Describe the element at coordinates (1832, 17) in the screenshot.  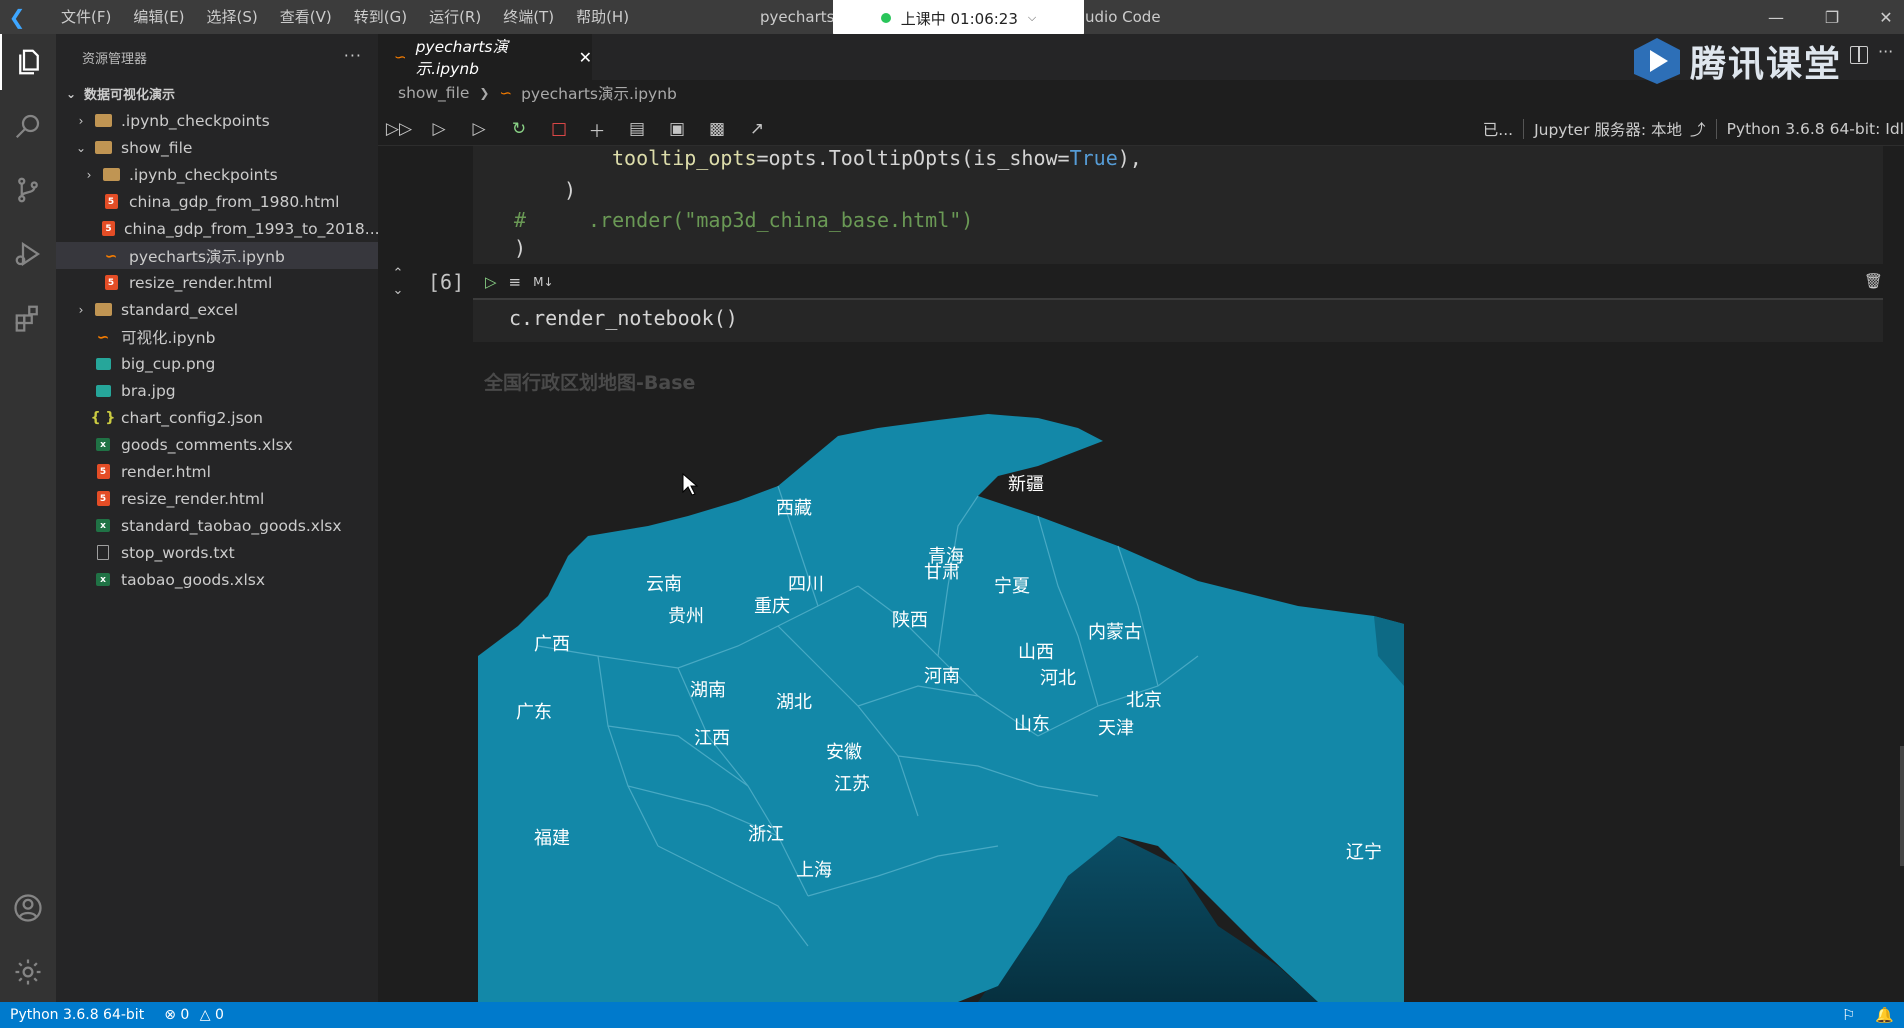
I see `restore-button: ❐` at that location.